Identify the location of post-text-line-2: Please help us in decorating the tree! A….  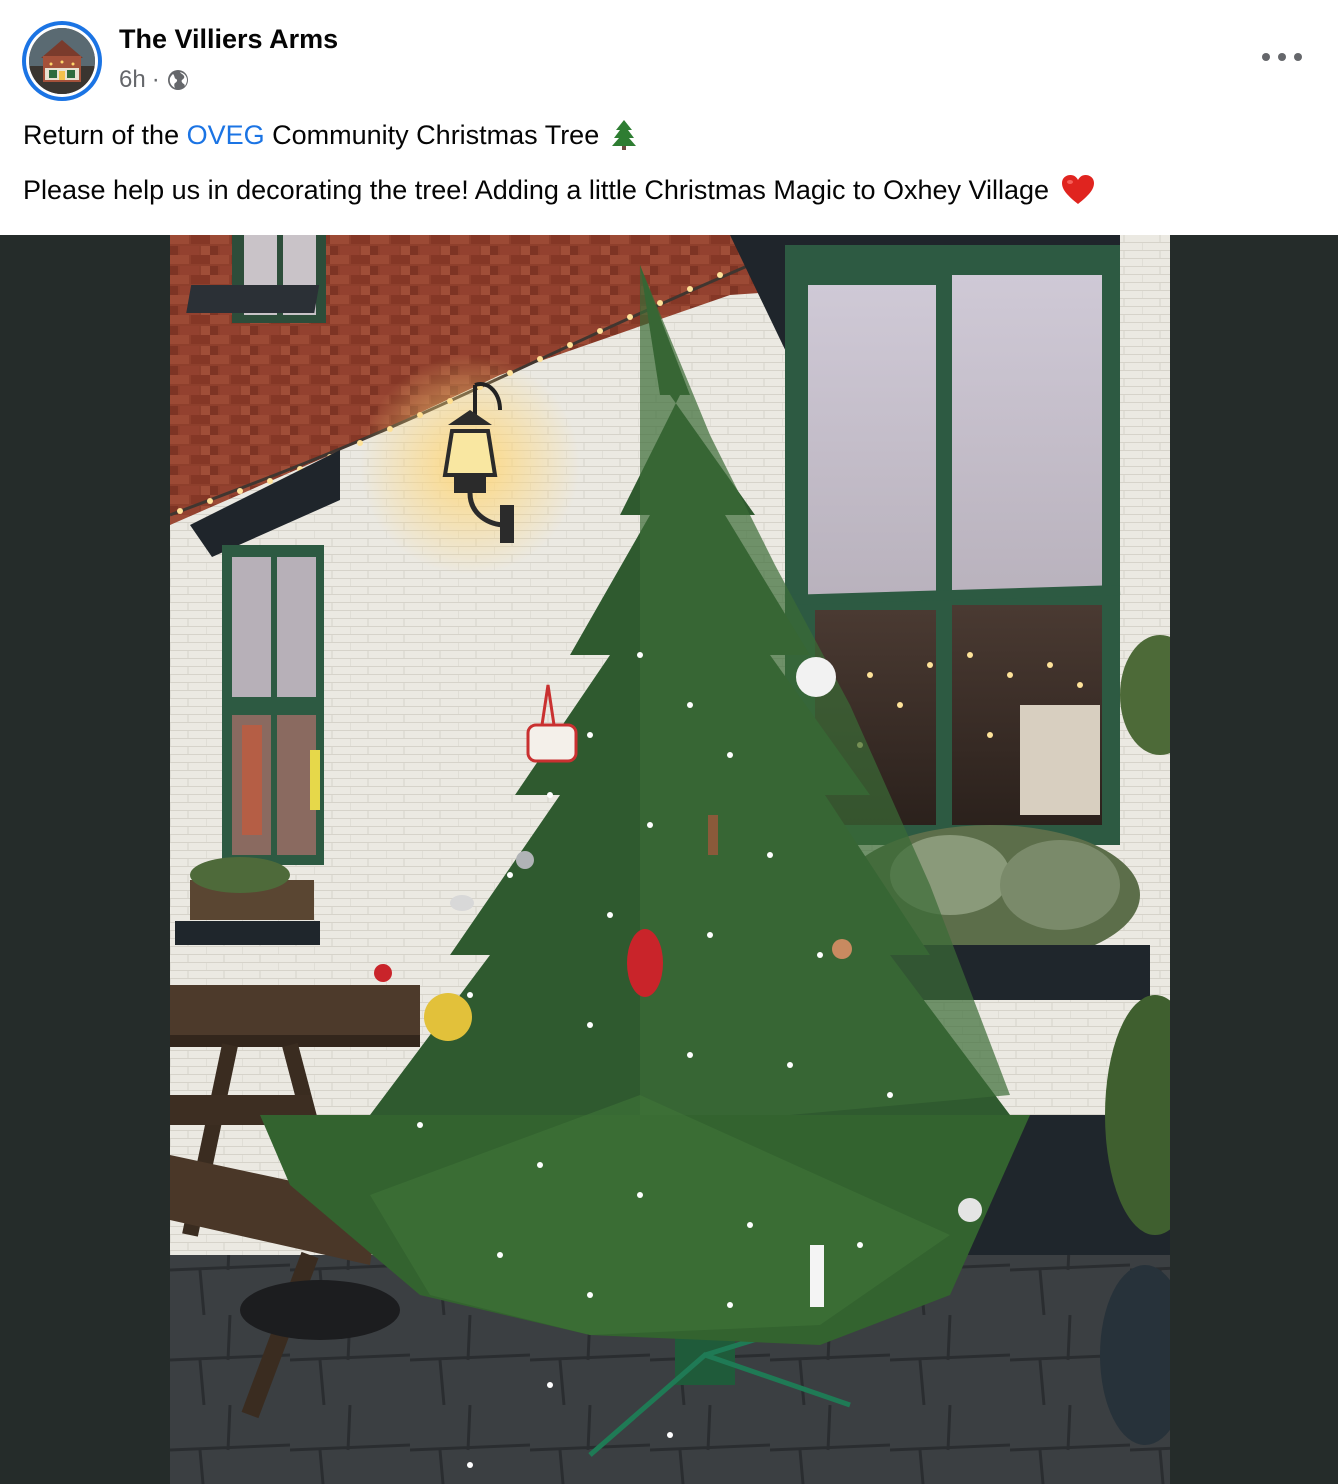
(559, 190).